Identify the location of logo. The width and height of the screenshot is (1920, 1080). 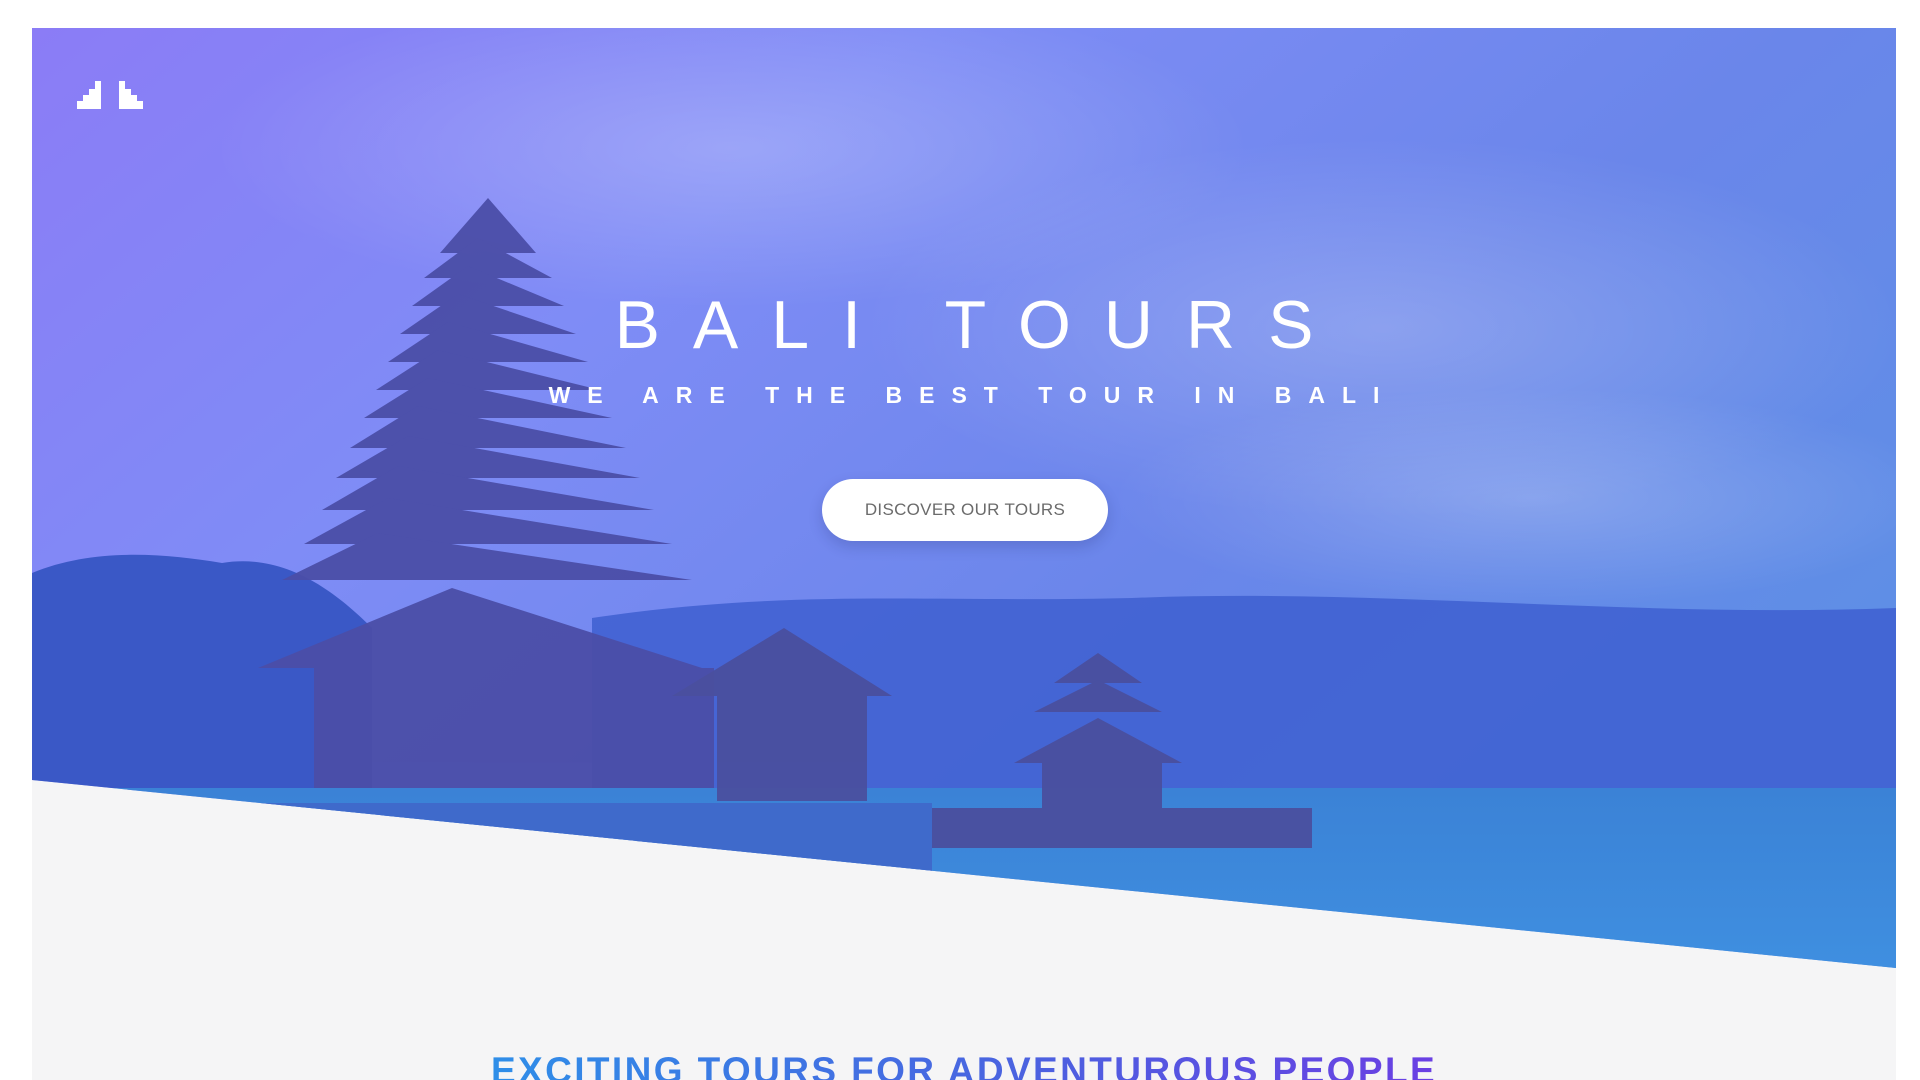
(113, 91).